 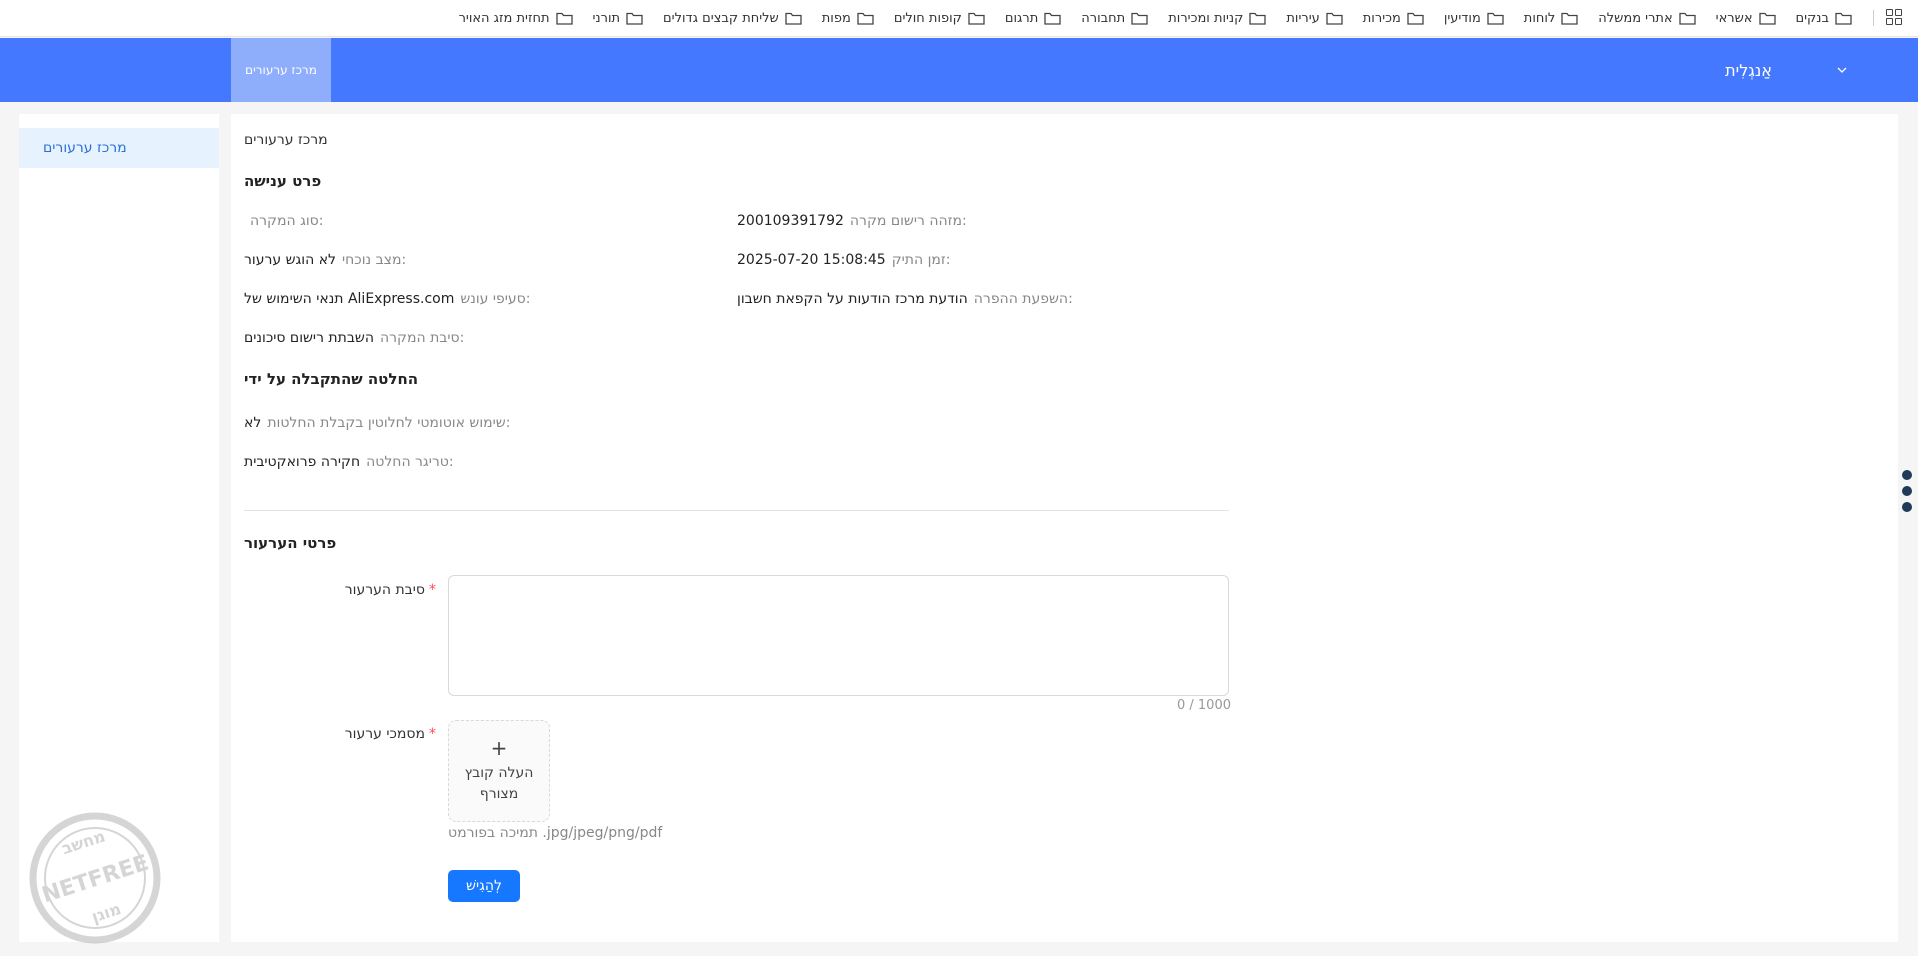 What do you see at coordinates (811, 260) in the screenshot?
I see `field-value: 2025-07-20 15:08:45` at bounding box center [811, 260].